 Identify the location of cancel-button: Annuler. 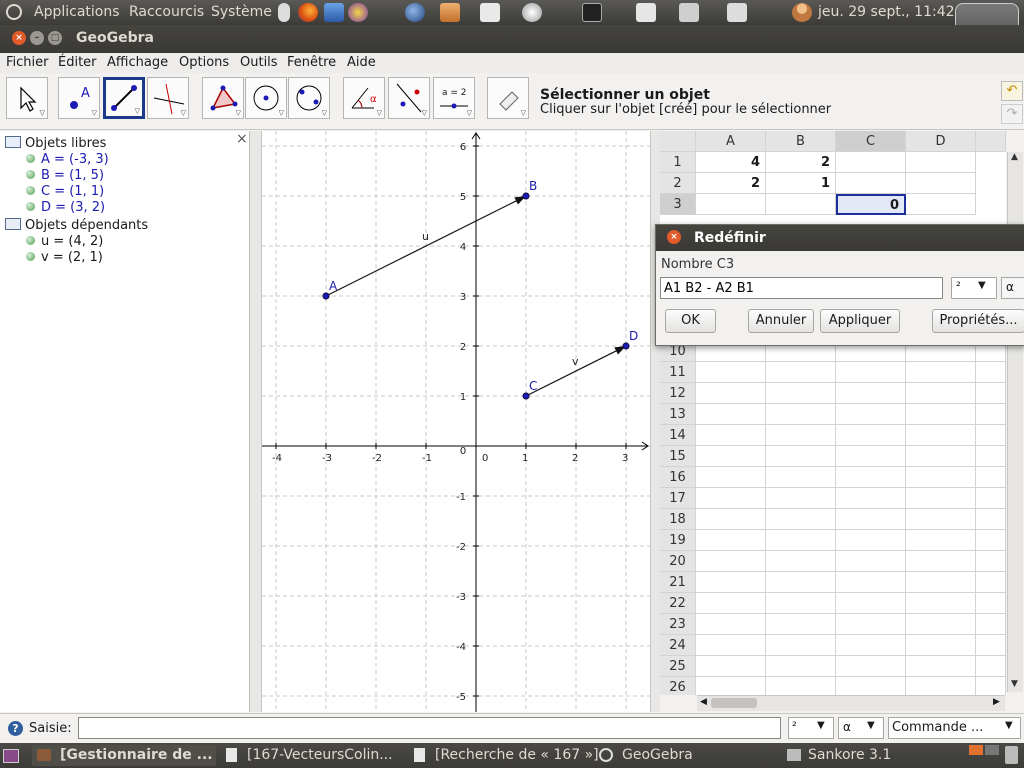
(781, 321).